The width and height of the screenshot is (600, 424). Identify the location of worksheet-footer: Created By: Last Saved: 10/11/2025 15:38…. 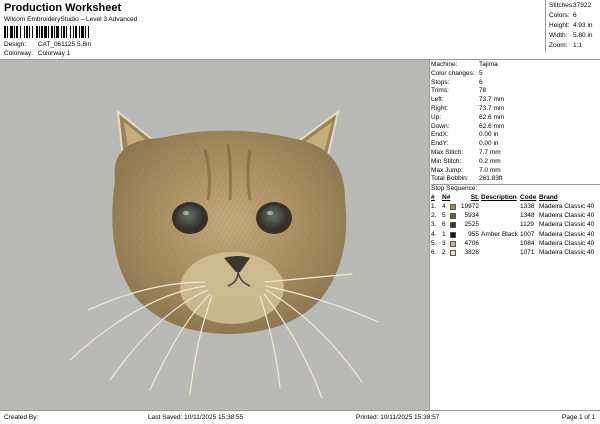
(300, 417).